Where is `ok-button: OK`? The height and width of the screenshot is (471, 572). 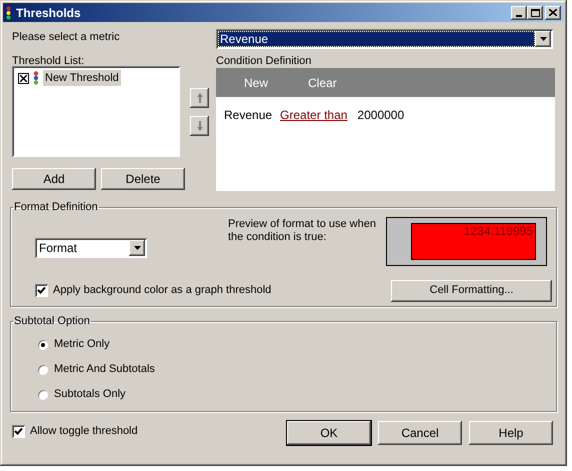 ok-button: OK is located at coordinates (329, 433).